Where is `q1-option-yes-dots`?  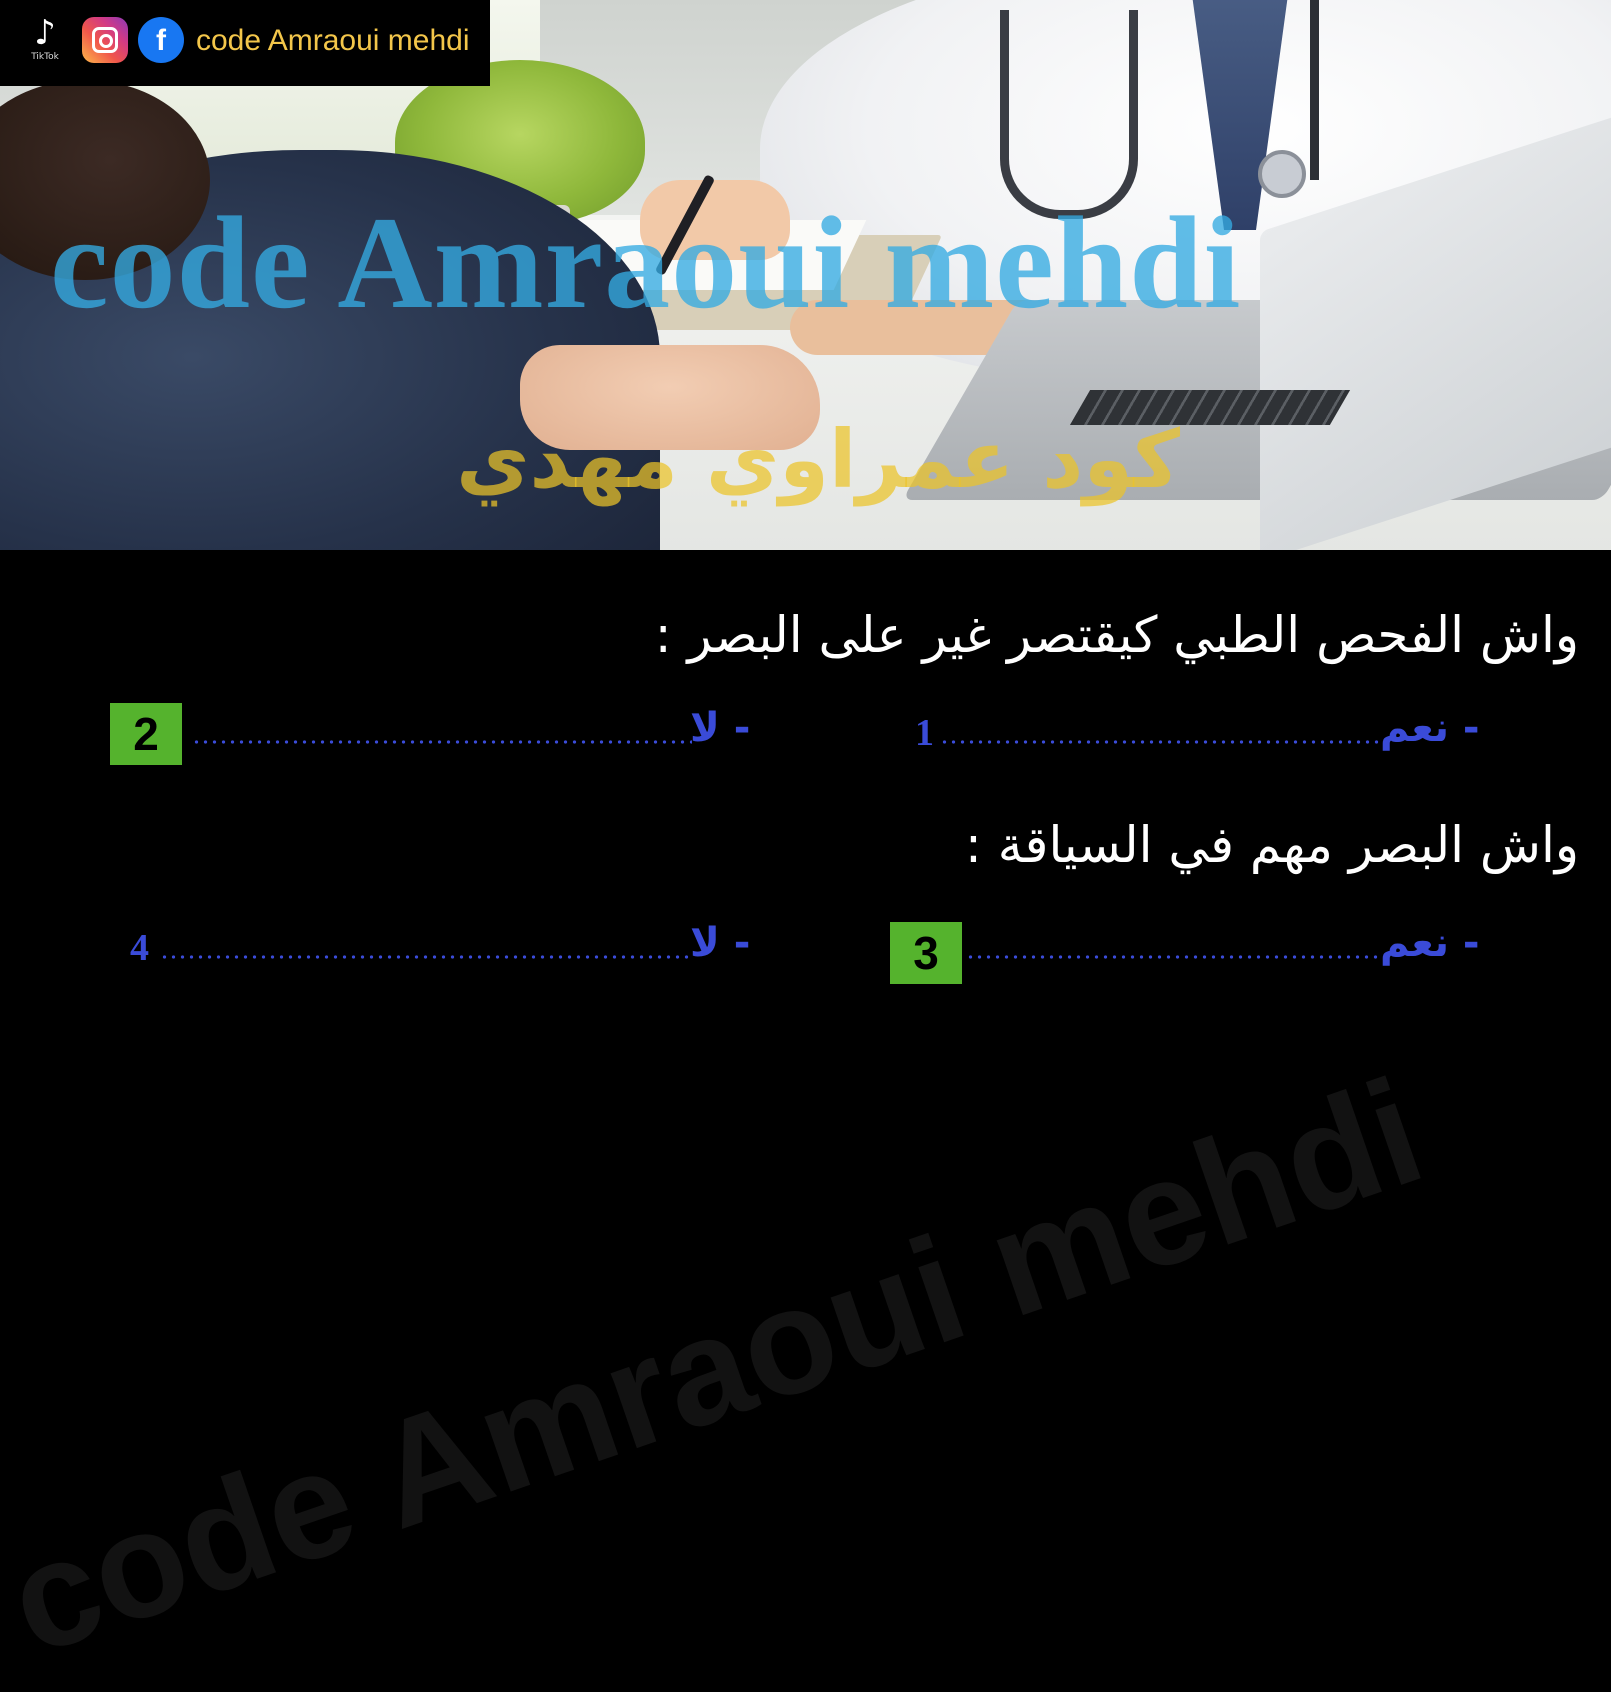
q1-option-yes-dots is located at coordinates (1160, 742).